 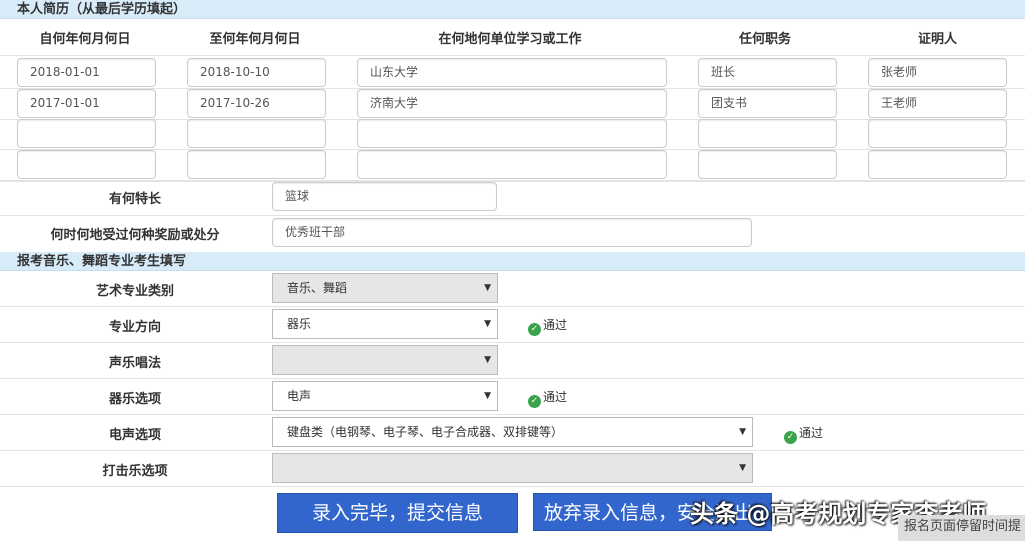 What do you see at coordinates (512, 103) in the screenshot?
I see `resume-place-input: 济南大学` at bounding box center [512, 103].